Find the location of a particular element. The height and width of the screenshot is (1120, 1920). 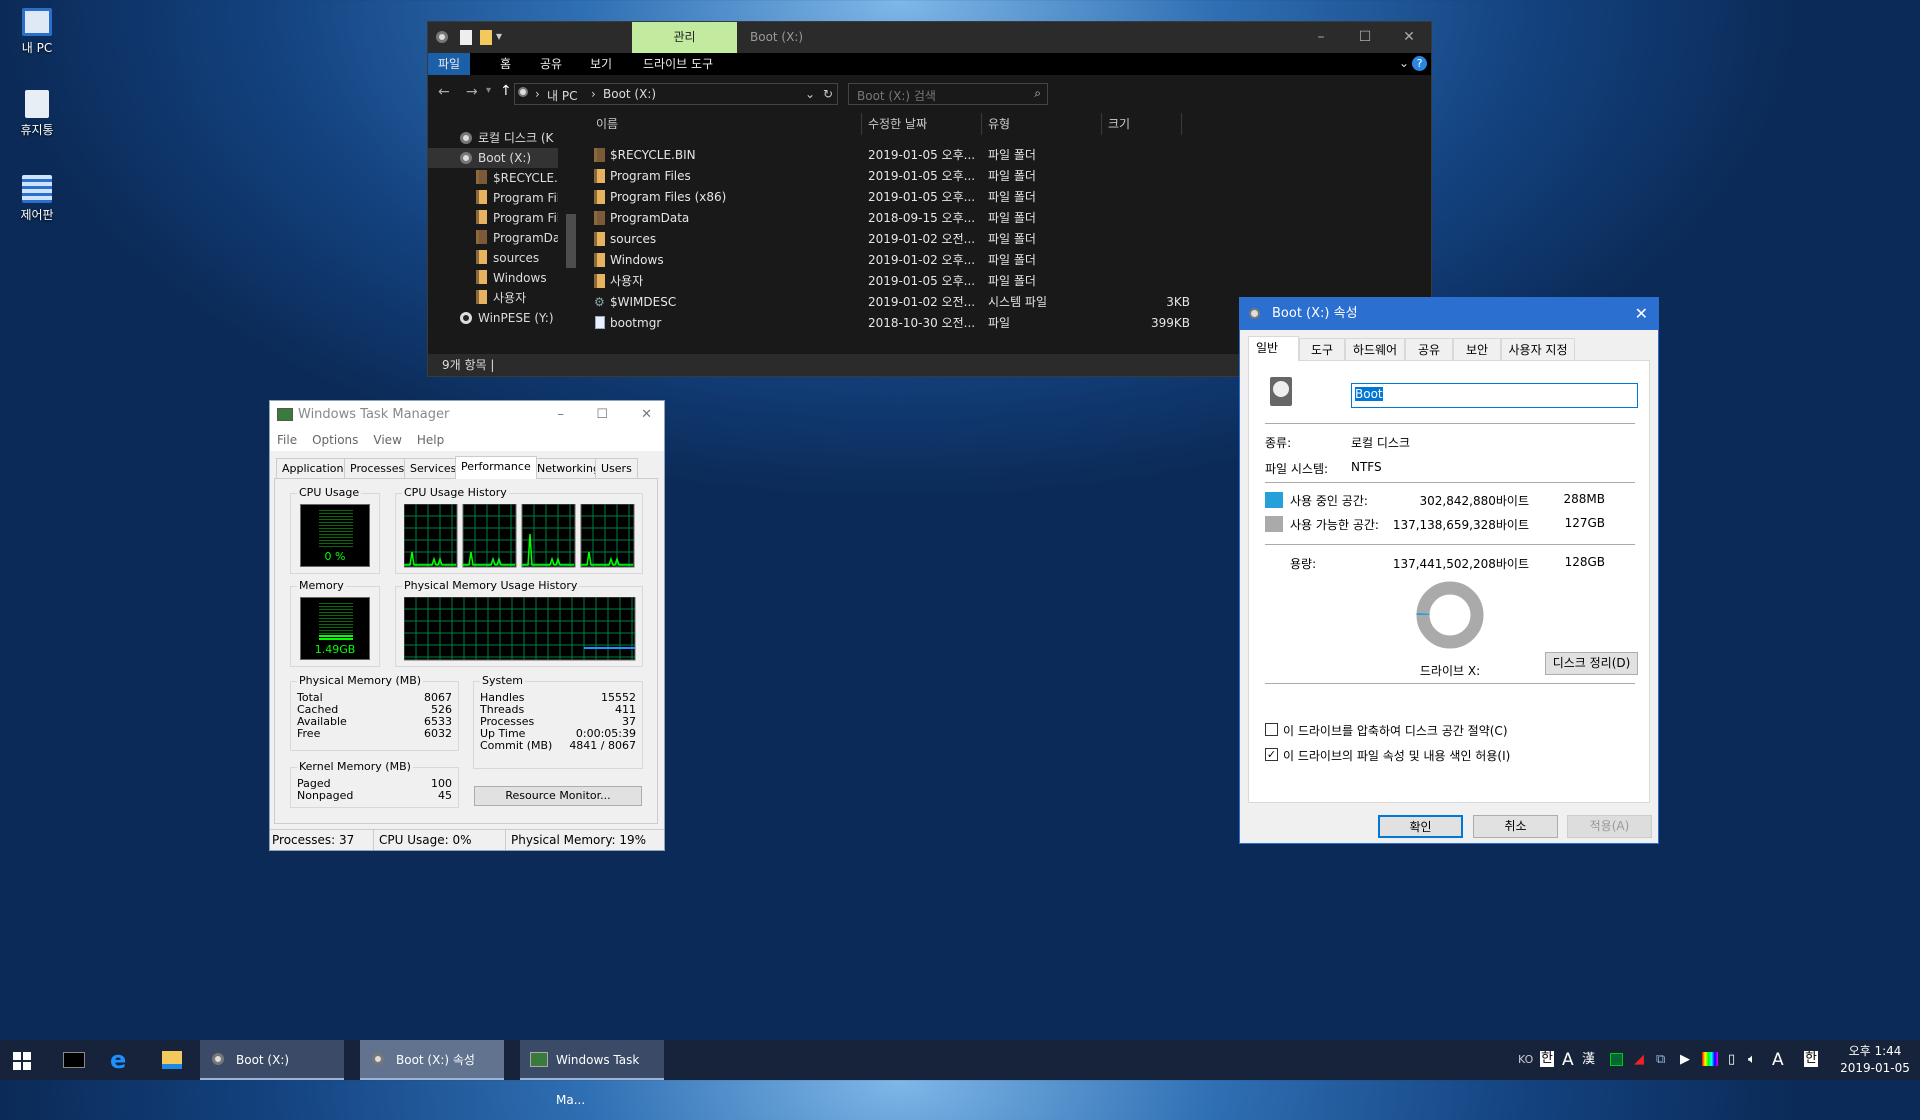

tab-processes: Processes is located at coordinates (377, 468).